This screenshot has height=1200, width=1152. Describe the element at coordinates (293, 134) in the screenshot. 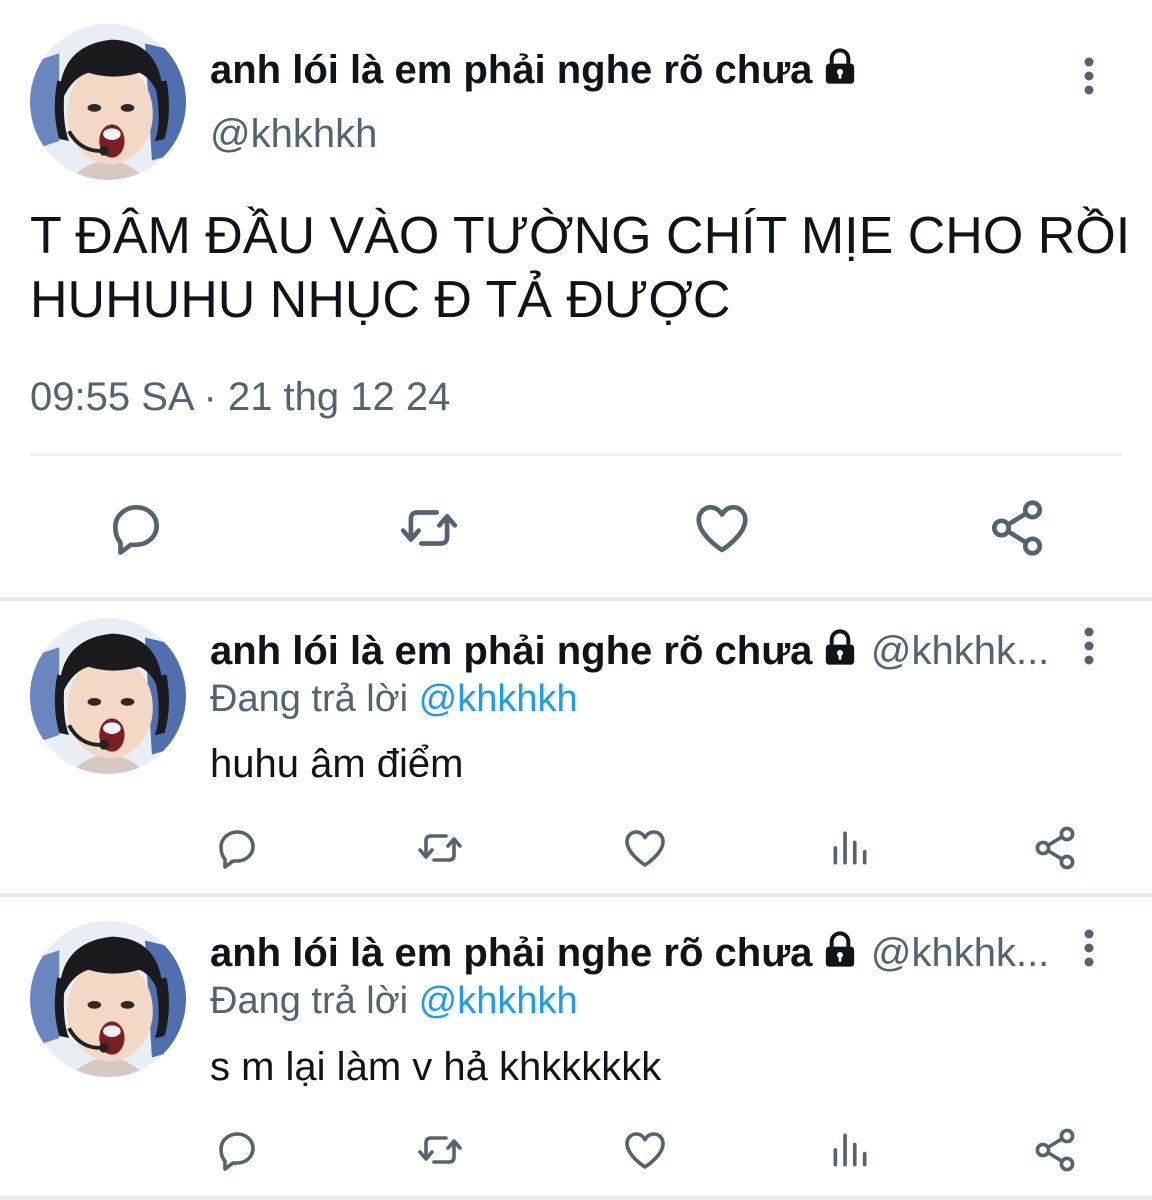

I see `author-handle: @khkhkh` at that location.